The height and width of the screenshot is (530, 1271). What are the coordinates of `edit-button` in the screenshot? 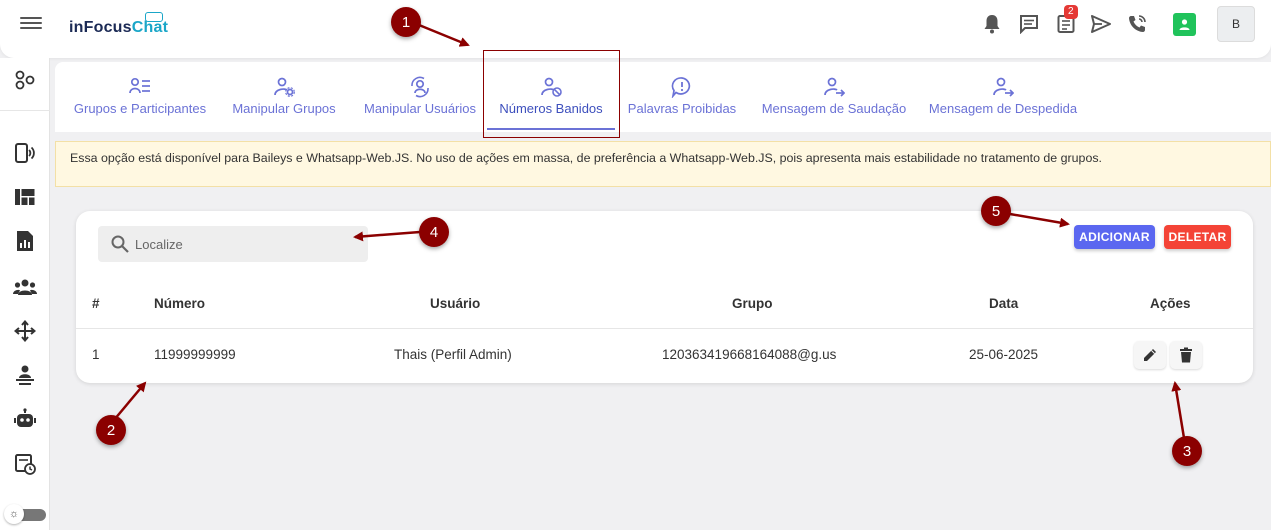 It's located at (1150, 355).